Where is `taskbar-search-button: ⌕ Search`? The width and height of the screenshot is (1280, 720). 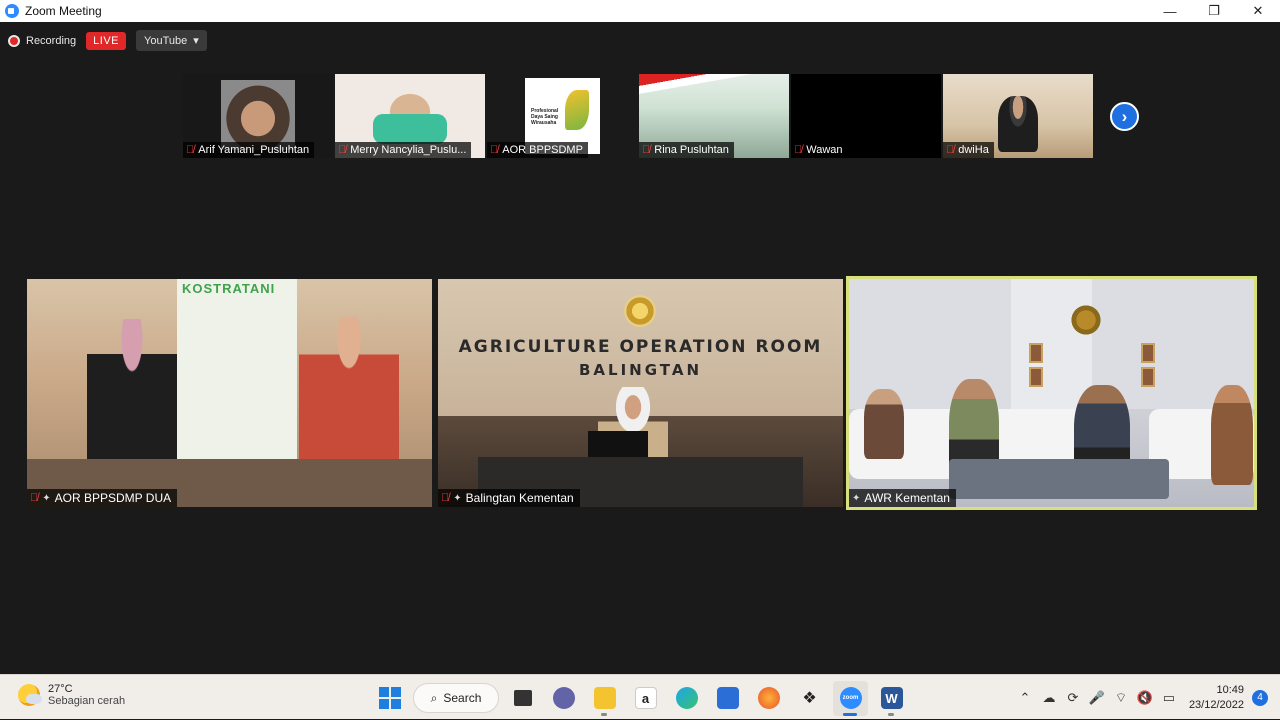 taskbar-search-button: ⌕ Search is located at coordinates (456, 698).